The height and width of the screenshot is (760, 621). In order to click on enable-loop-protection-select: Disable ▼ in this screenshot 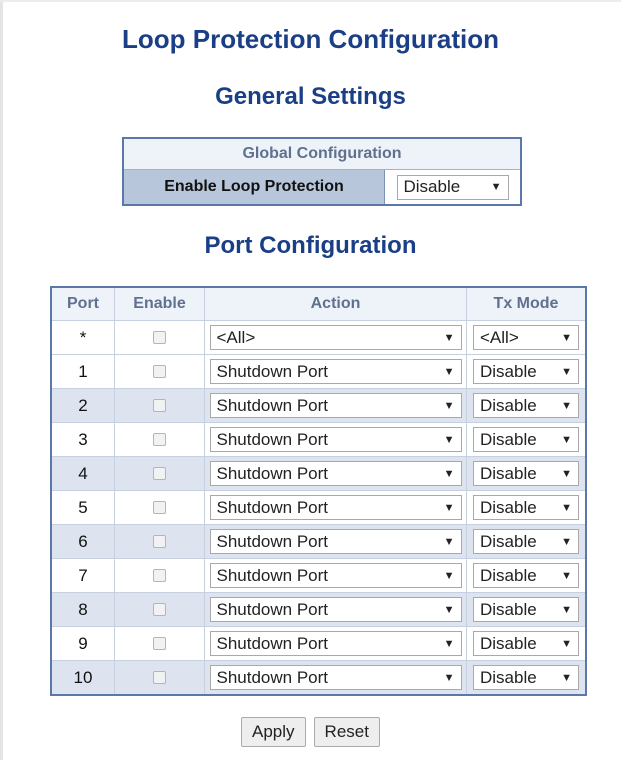, I will do `click(452, 187)`.